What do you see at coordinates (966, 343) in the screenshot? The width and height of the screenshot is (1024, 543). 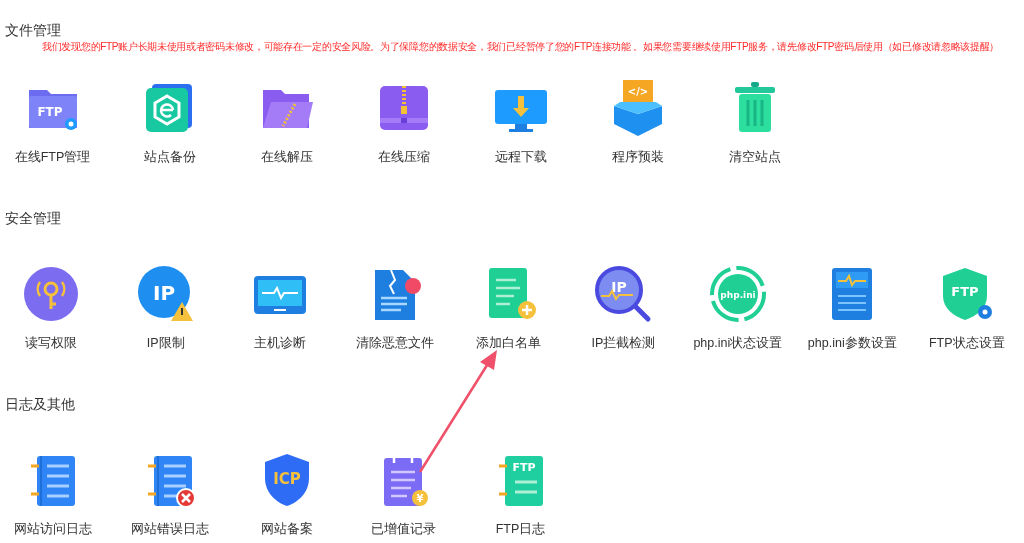 I see `tool-link: FTP状态设置` at bounding box center [966, 343].